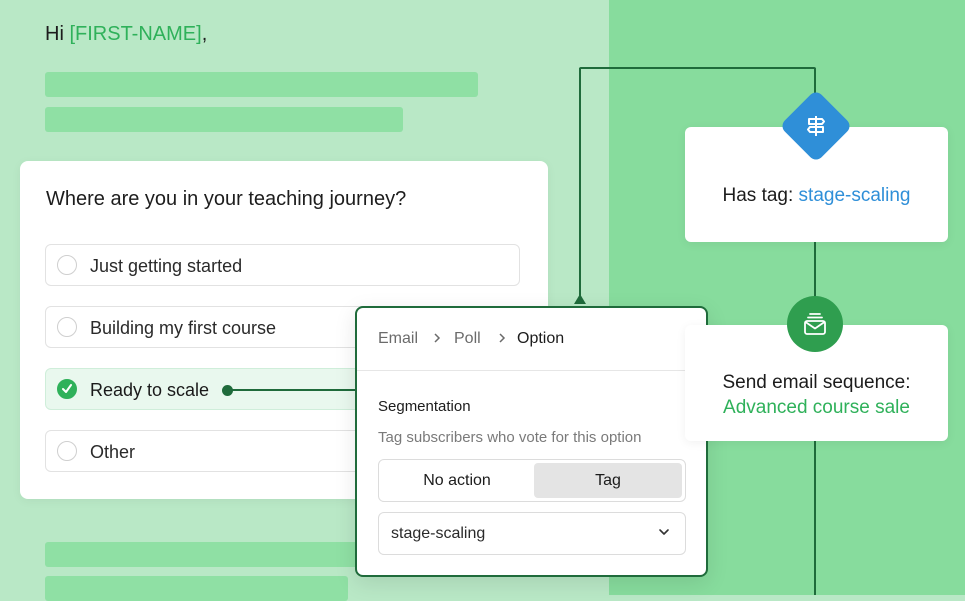 Image resolution: width=965 pixels, height=601 pixels. What do you see at coordinates (150, 390) in the screenshot?
I see `poll-option-label: Ready to scale` at bounding box center [150, 390].